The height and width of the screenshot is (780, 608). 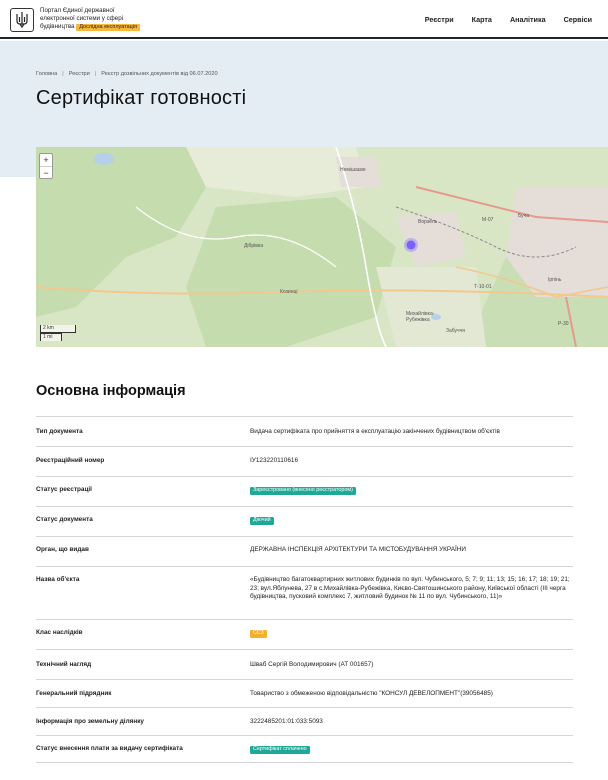 I want to click on row-label: Генеральний підрядник, so click(x=74, y=693).